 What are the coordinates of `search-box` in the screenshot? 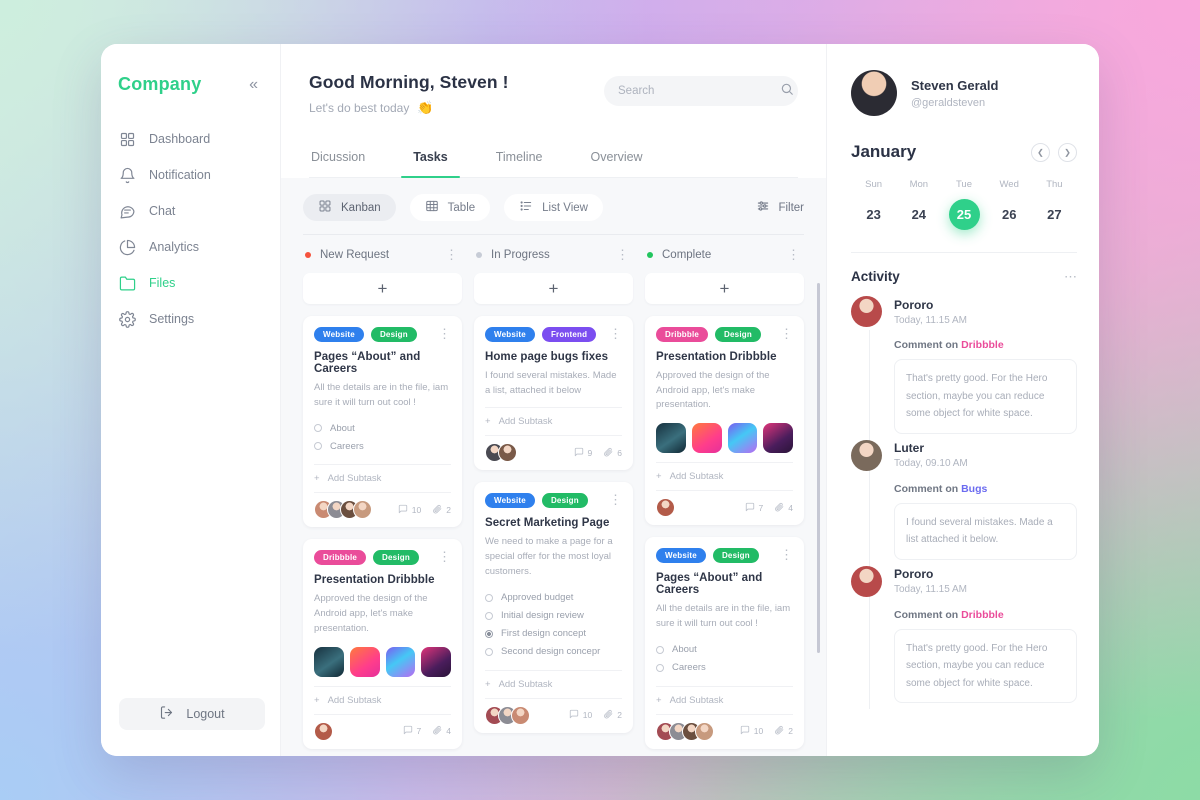 It's located at (701, 91).